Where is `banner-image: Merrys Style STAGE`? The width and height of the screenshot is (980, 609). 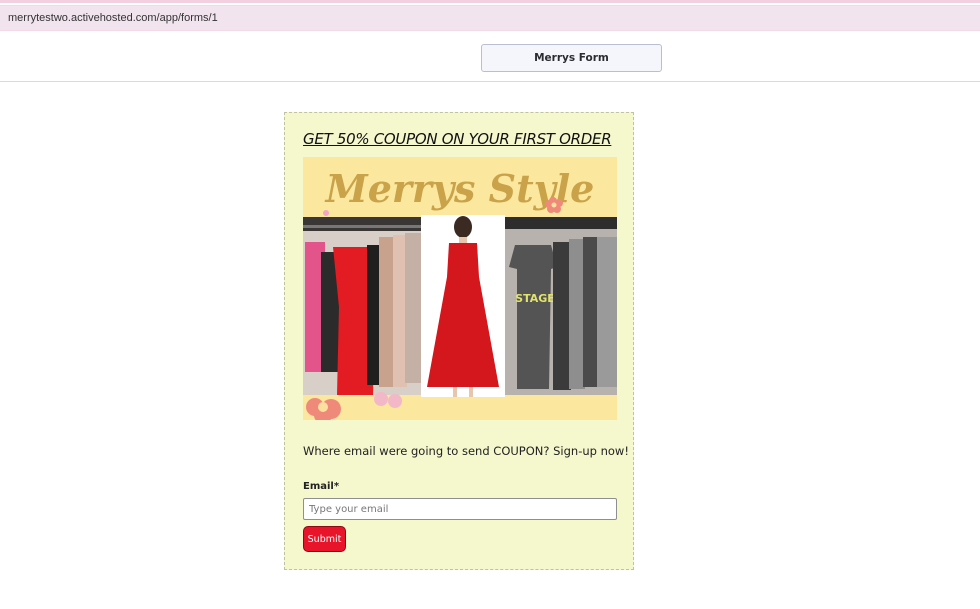
banner-image: Merrys Style STAGE is located at coordinates (460, 288).